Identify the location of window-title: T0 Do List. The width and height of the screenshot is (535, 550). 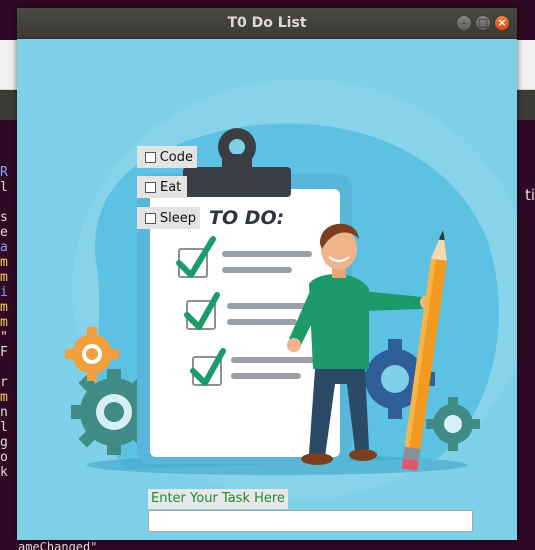
(267, 23).